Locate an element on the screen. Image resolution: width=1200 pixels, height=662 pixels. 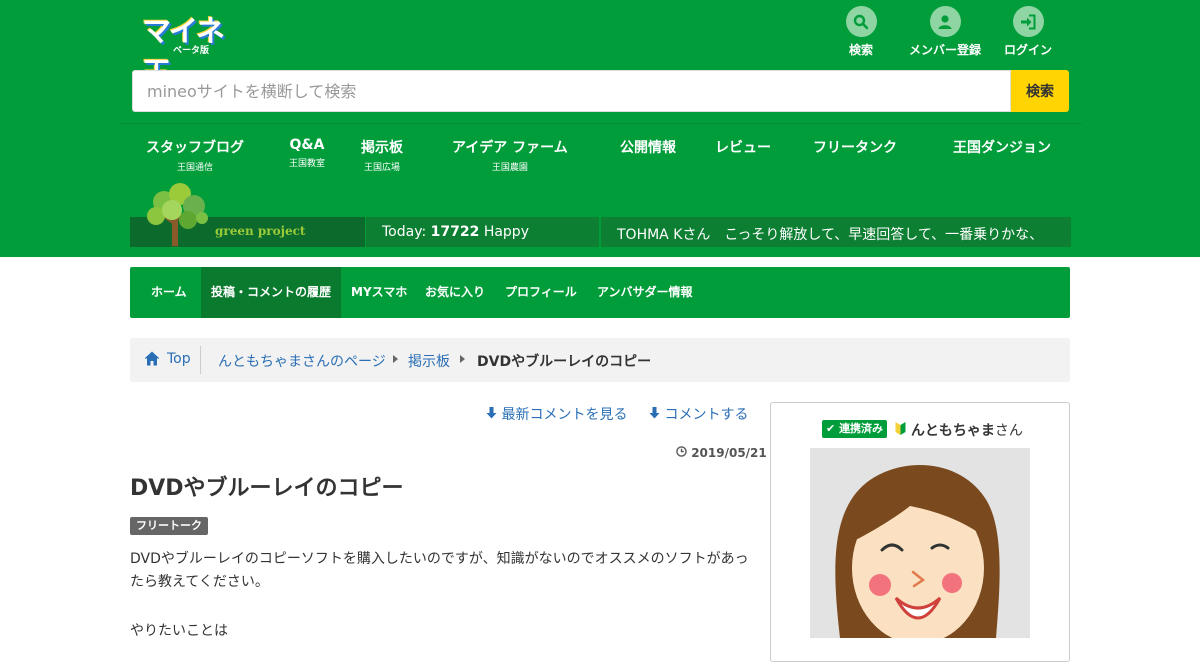
author-profile-card: ✔ 連携済み んともちゃまさん is located at coordinates (920, 532).